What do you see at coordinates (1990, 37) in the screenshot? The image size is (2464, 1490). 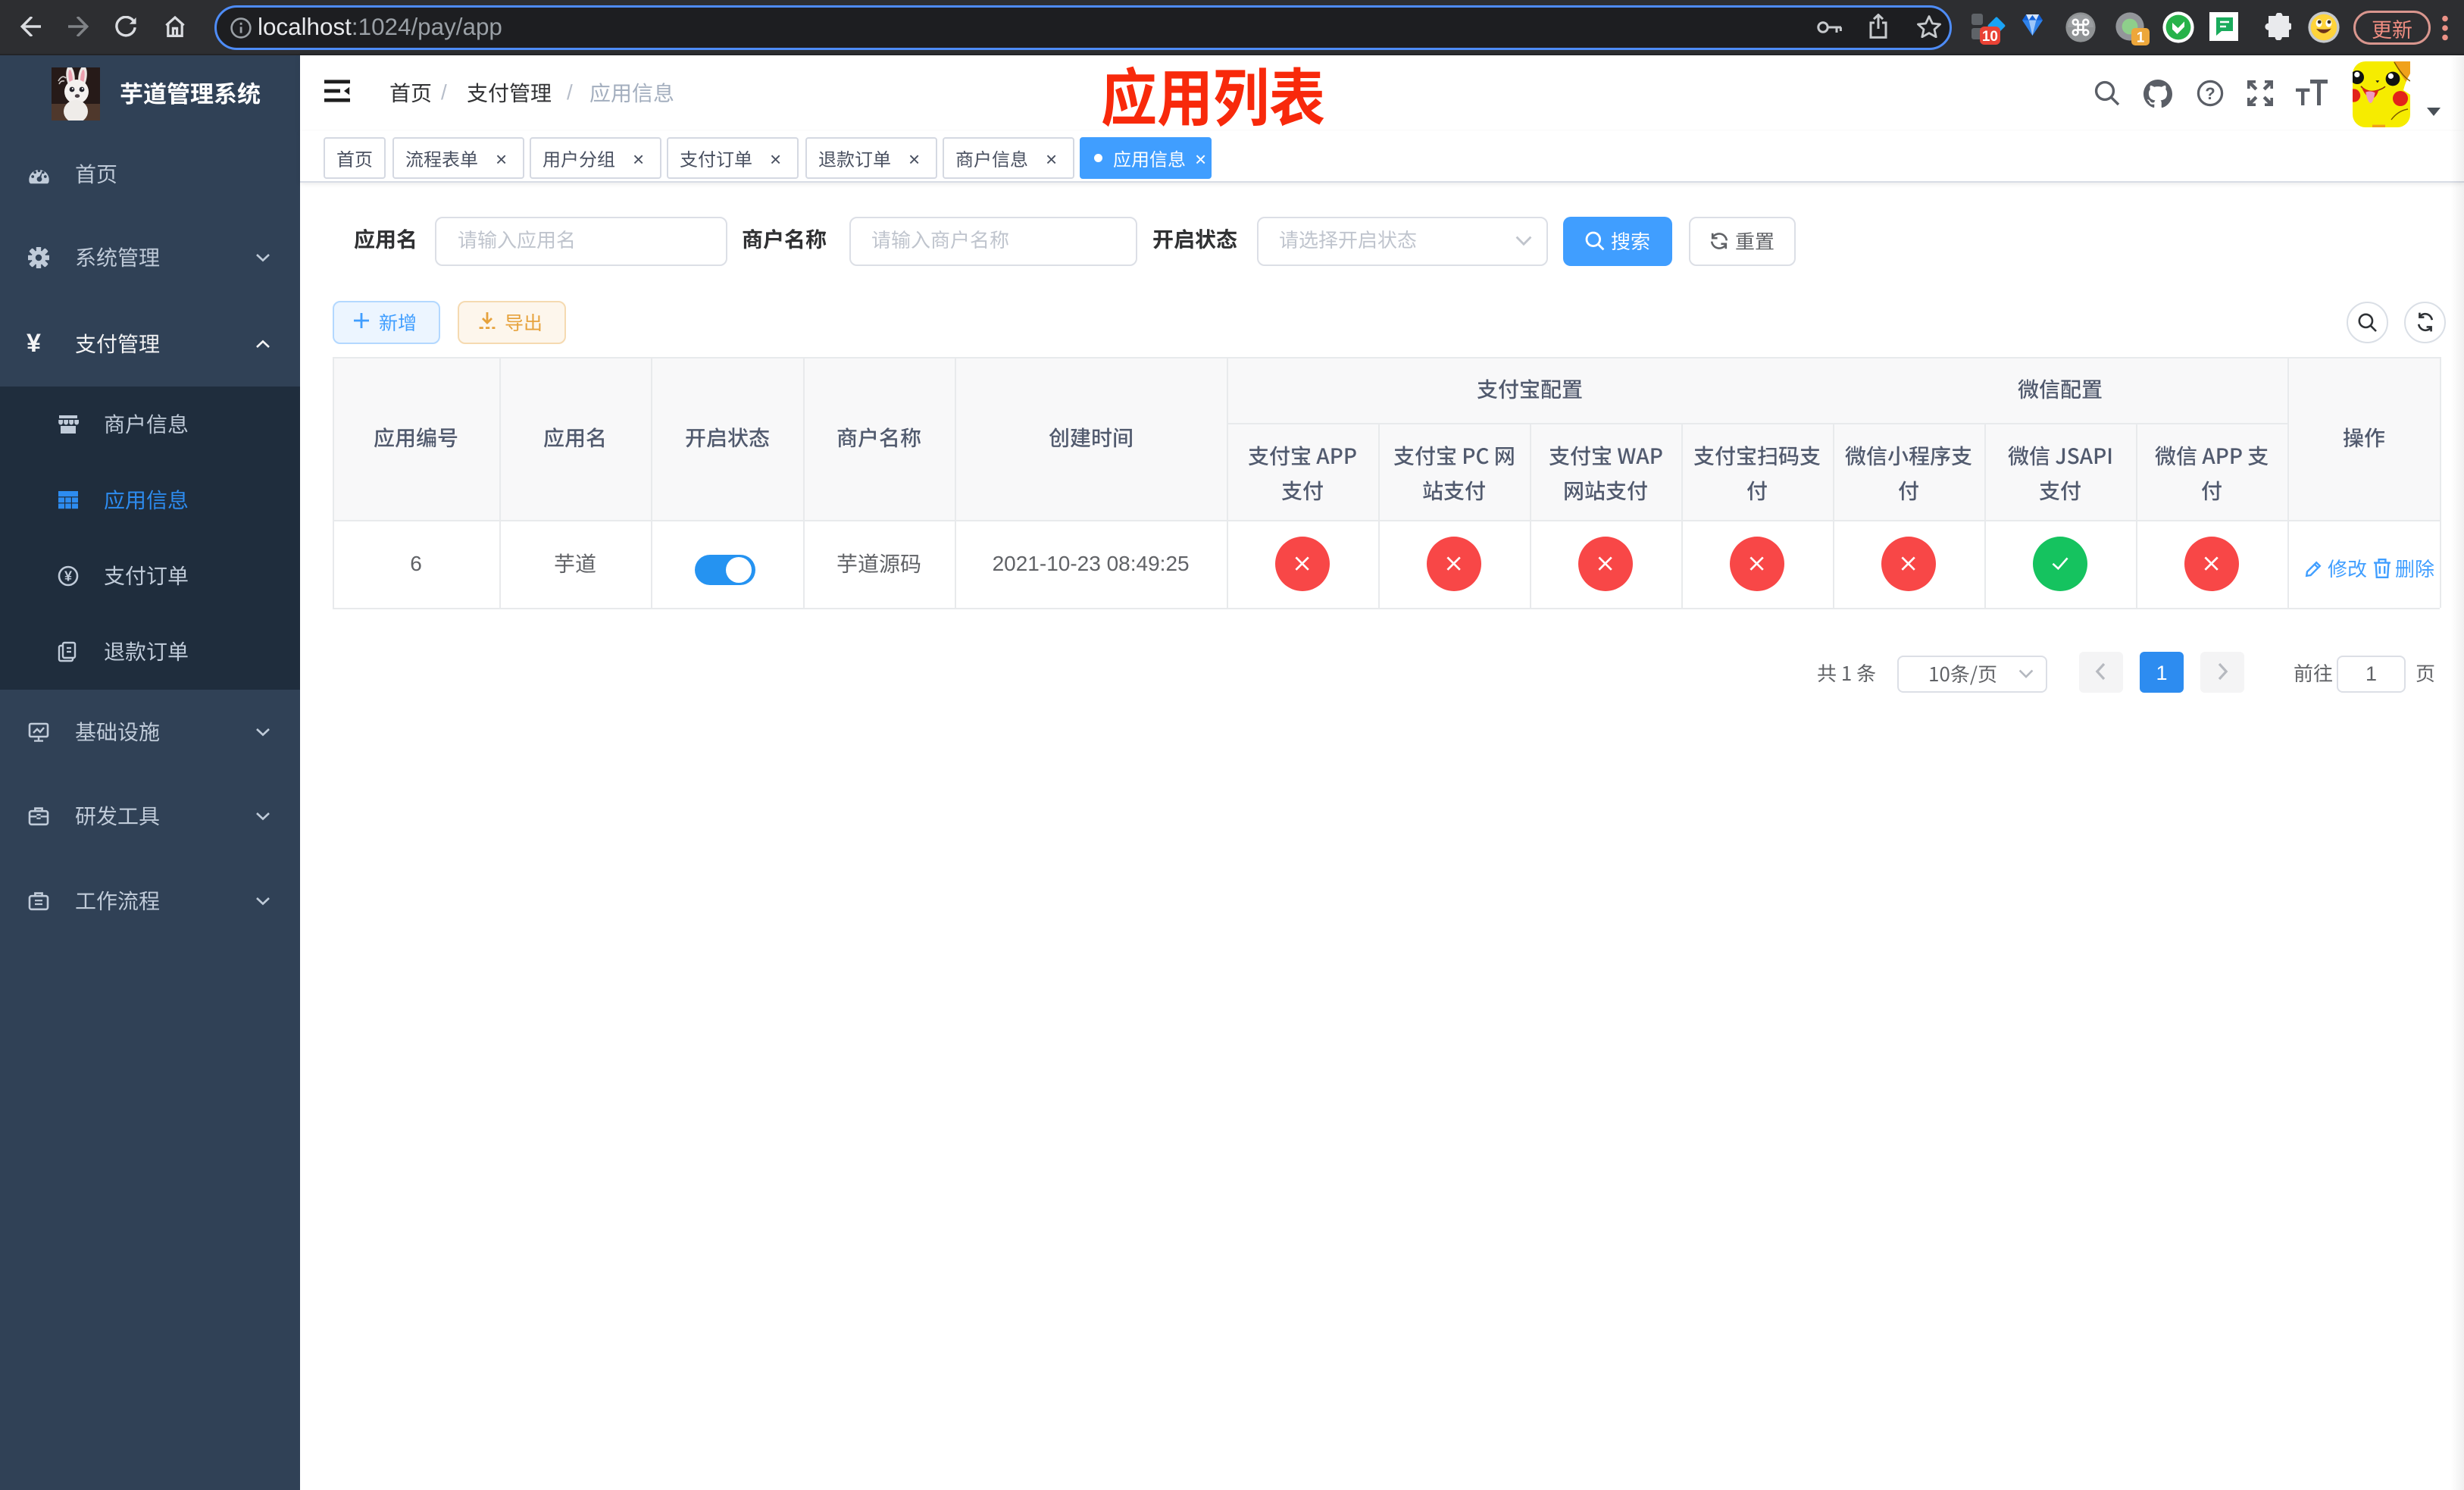 I see `svg-text: 10` at bounding box center [1990, 37].